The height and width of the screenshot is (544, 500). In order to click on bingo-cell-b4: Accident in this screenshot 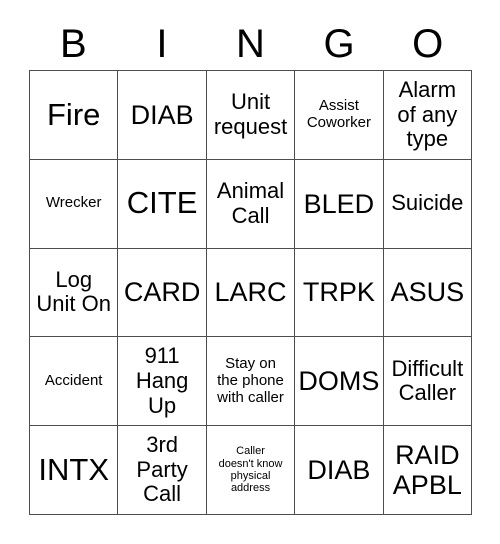, I will do `click(74, 382)`.